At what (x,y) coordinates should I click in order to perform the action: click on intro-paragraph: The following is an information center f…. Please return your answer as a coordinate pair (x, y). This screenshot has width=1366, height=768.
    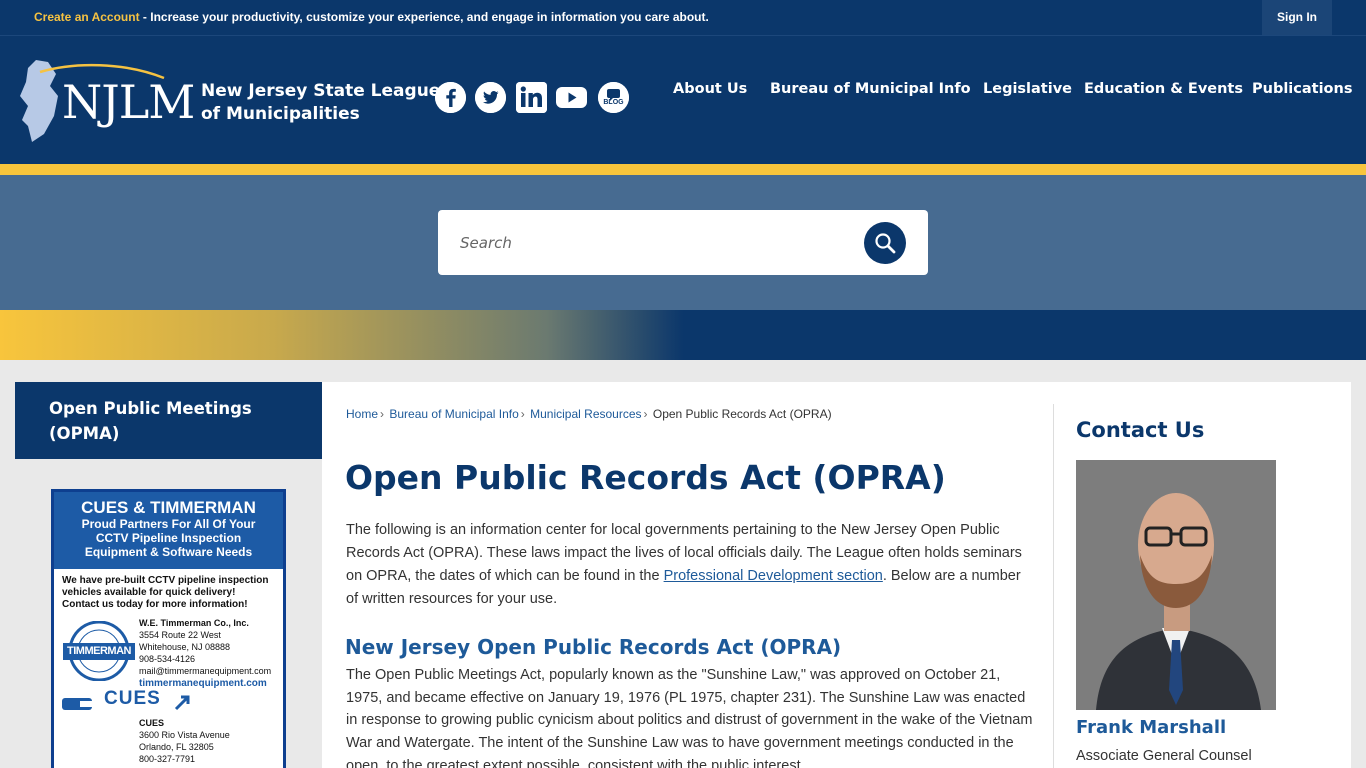
    Looking at the image, I should click on (691, 565).